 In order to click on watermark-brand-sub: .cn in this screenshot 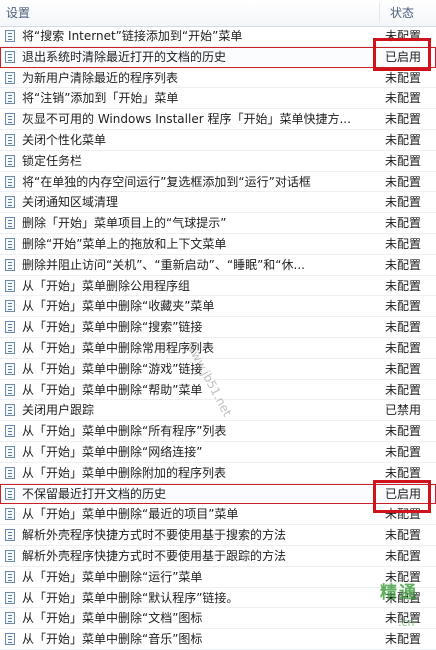, I will do `click(406, 622)`.